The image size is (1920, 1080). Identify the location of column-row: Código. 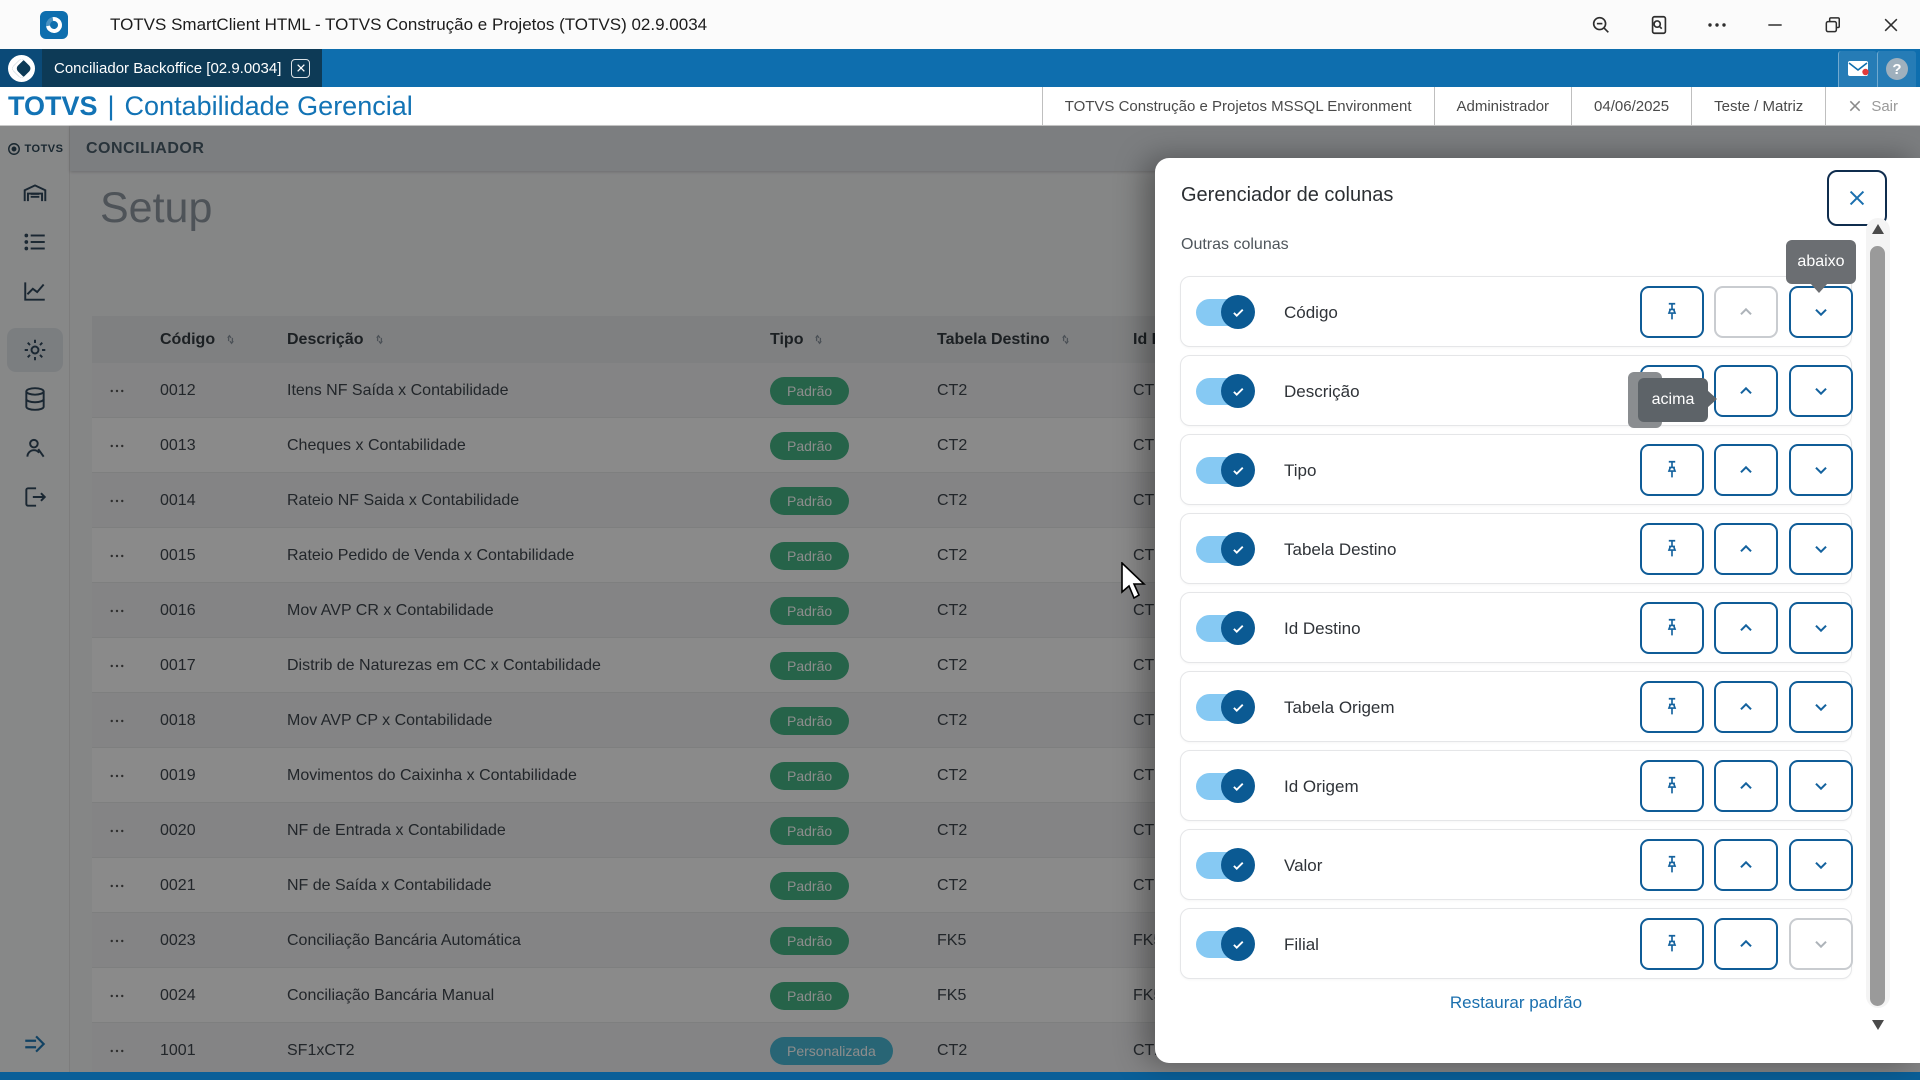
(1516, 311).